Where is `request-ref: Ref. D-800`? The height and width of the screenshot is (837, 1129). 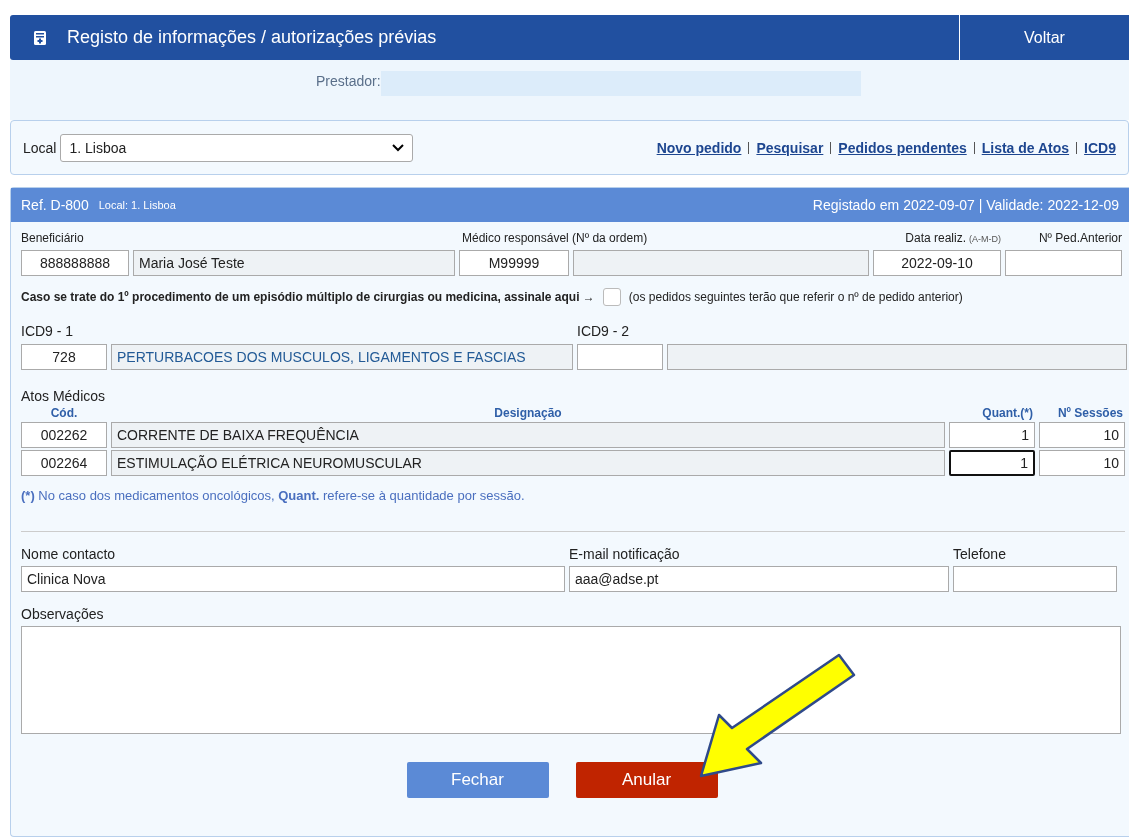
request-ref: Ref. D-800 is located at coordinates (55, 205).